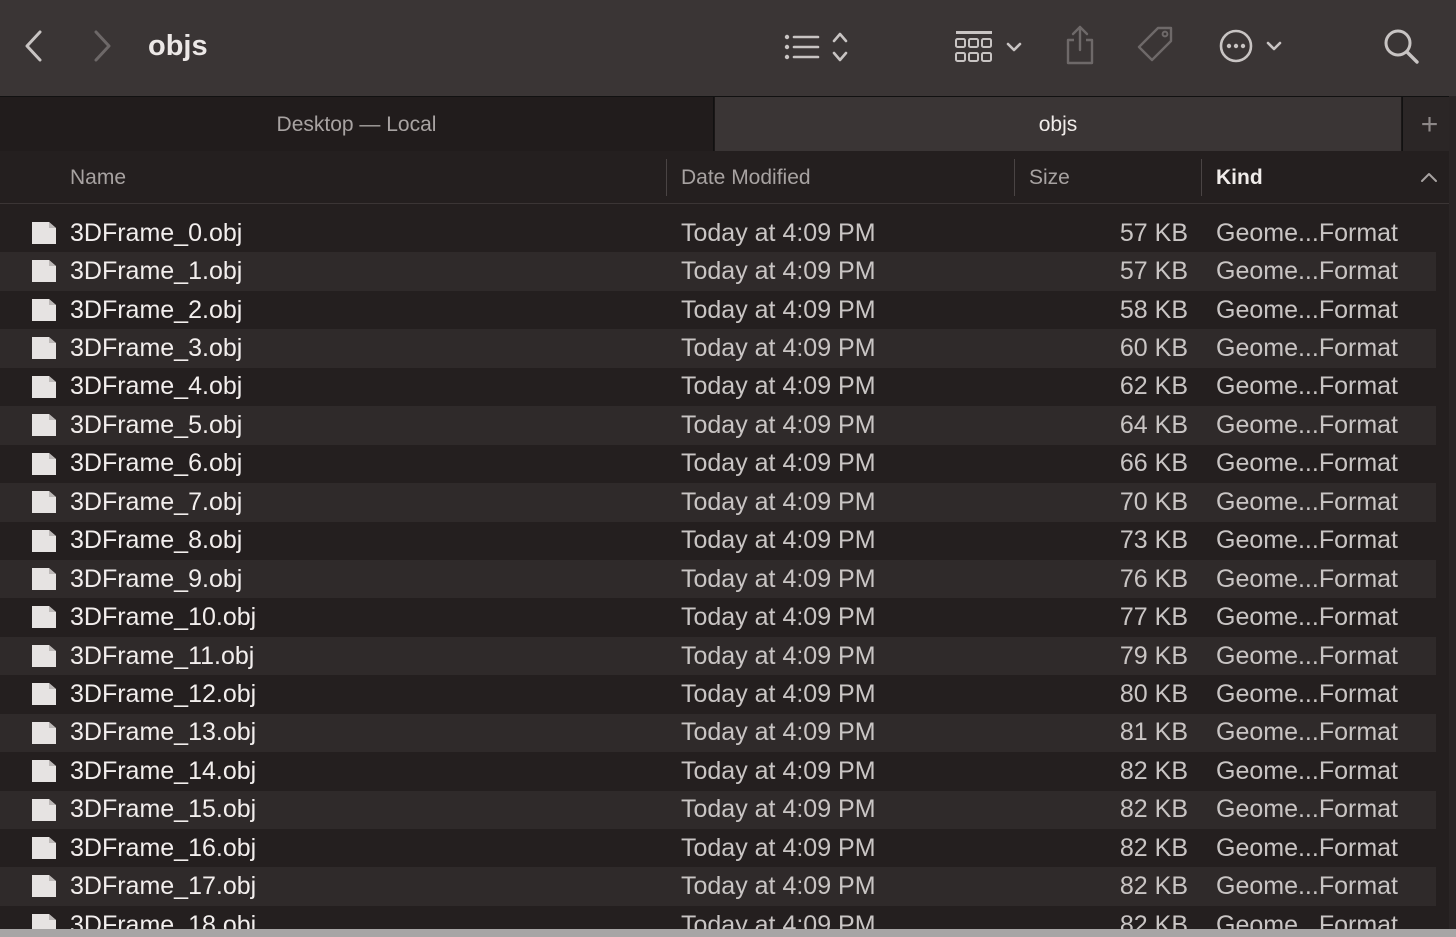  I want to click on column-kind-header: Kind, so click(1239, 177).